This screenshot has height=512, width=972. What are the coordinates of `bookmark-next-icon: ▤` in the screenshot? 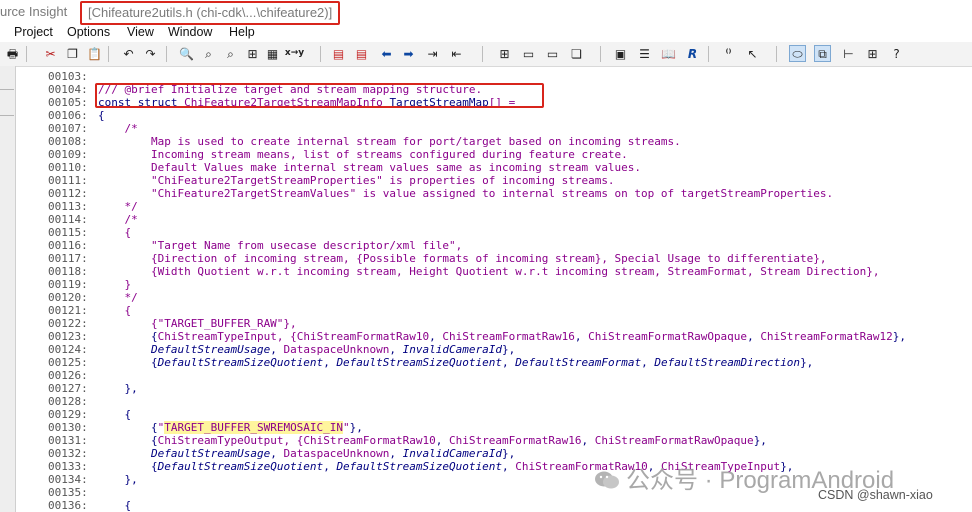 It's located at (361, 53).